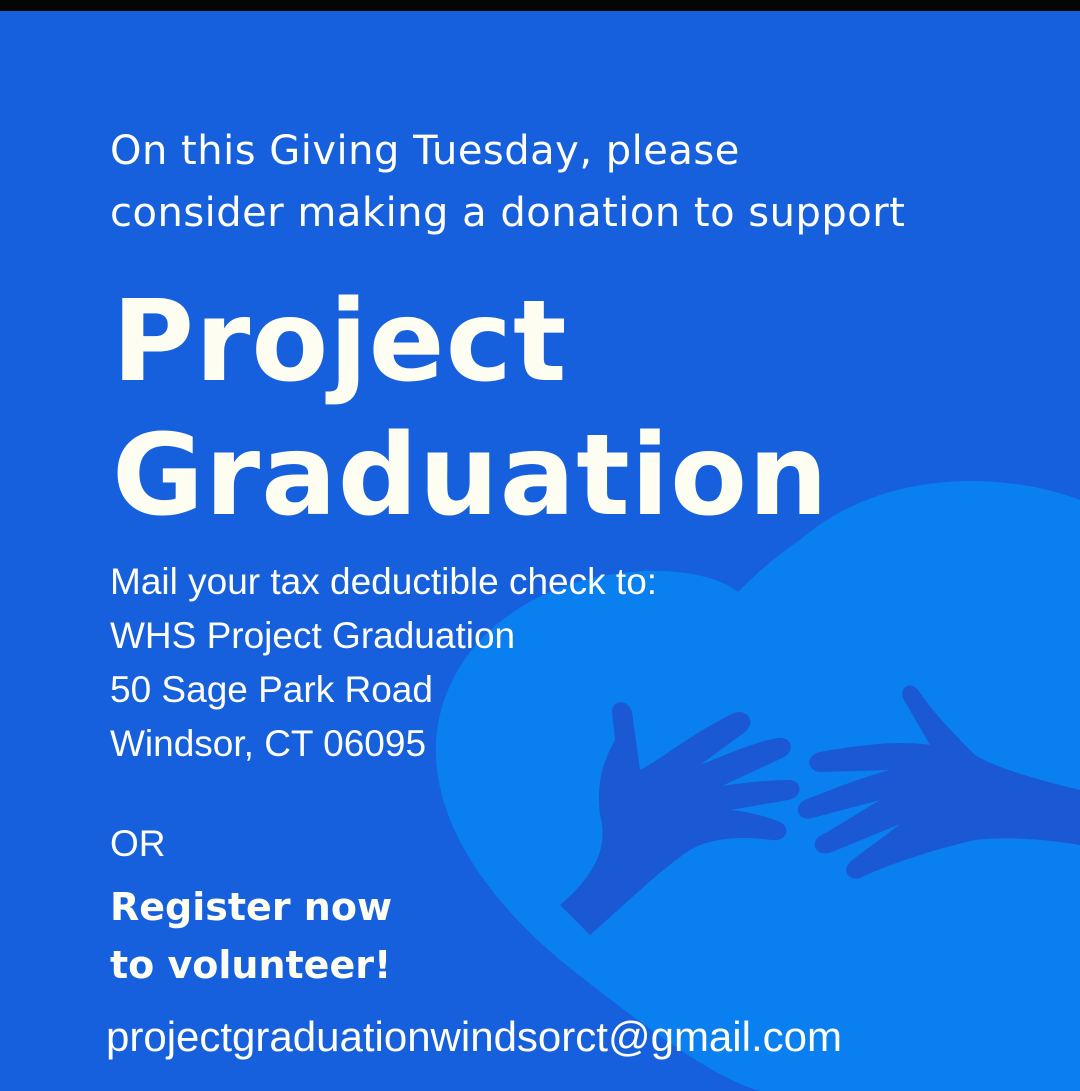  What do you see at coordinates (508, 213) in the screenshot?
I see `intro-line-2: consider making a donation to support` at bounding box center [508, 213].